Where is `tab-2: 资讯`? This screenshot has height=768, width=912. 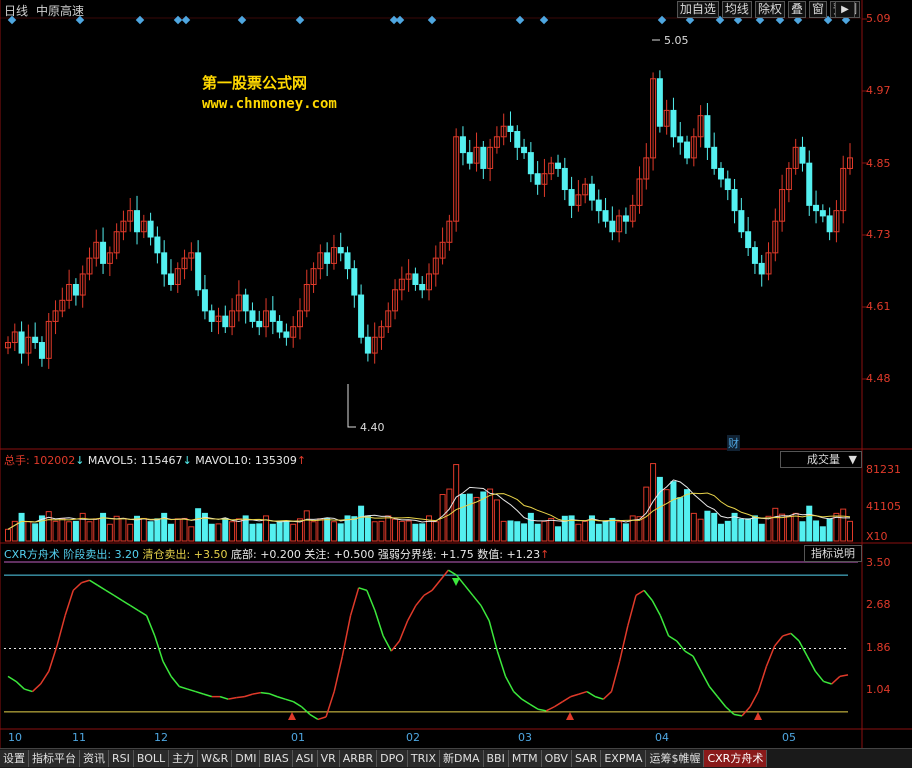
tab-2: 资讯 is located at coordinates (94, 758).